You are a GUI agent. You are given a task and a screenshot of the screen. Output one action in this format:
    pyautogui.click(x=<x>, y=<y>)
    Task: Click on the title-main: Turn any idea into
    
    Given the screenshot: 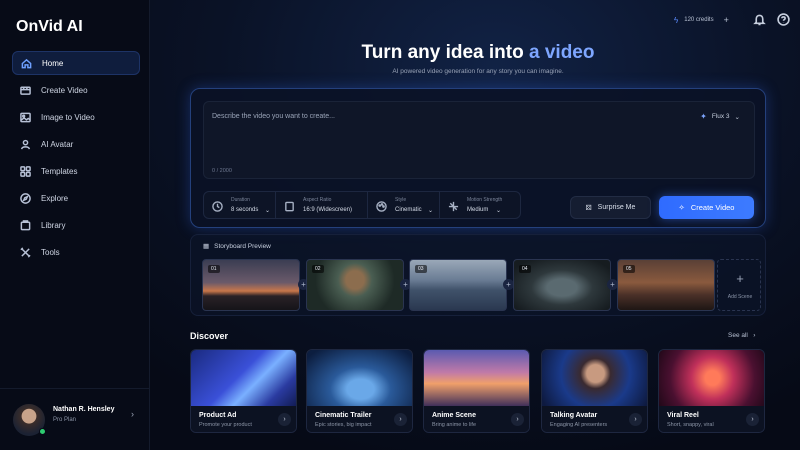 What is the action you would take?
    pyautogui.click(x=442, y=52)
    